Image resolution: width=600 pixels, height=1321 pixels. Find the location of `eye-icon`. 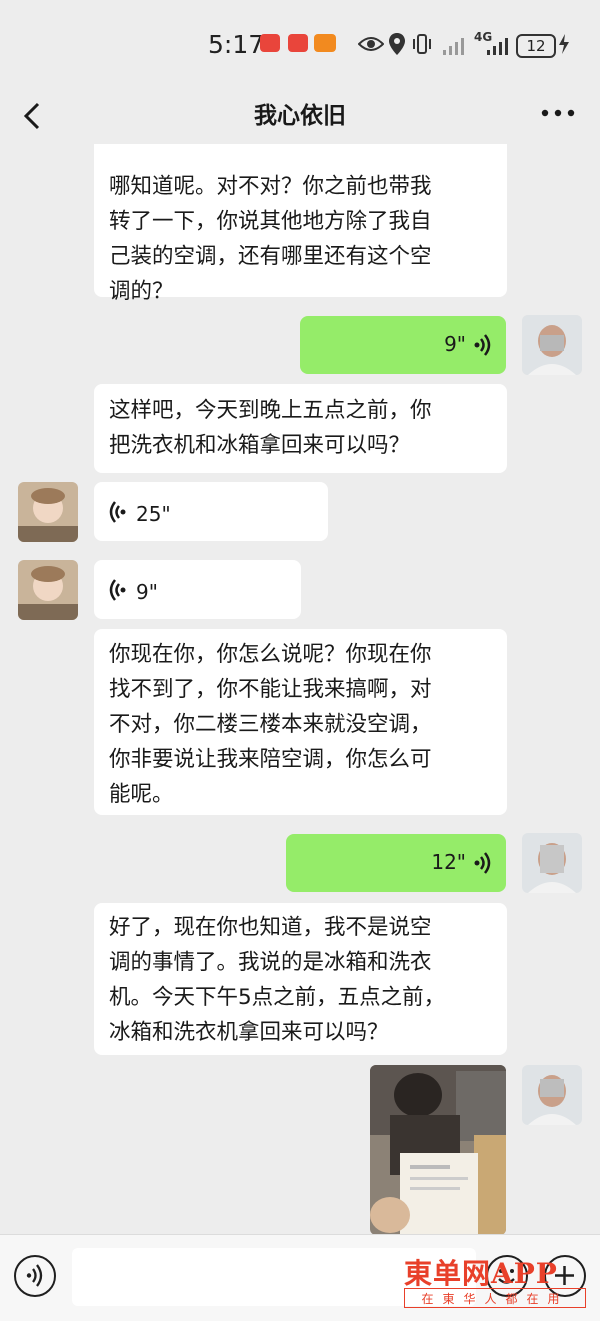

eye-icon is located at coordinates (371, 44).